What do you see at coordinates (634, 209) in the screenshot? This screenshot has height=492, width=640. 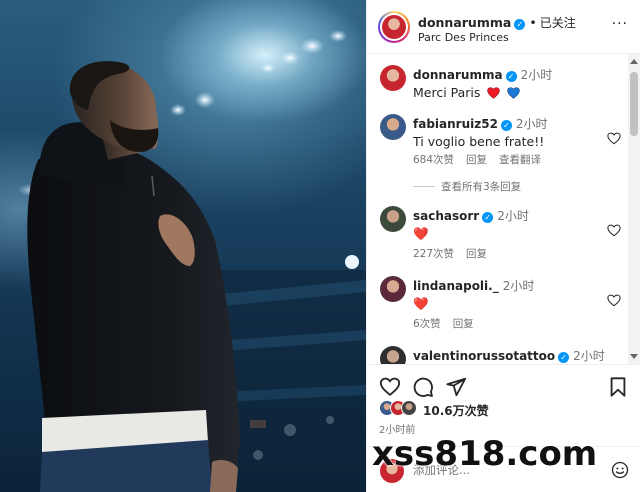 I see `comments-scrollbar` at bounding box center [634, 209].